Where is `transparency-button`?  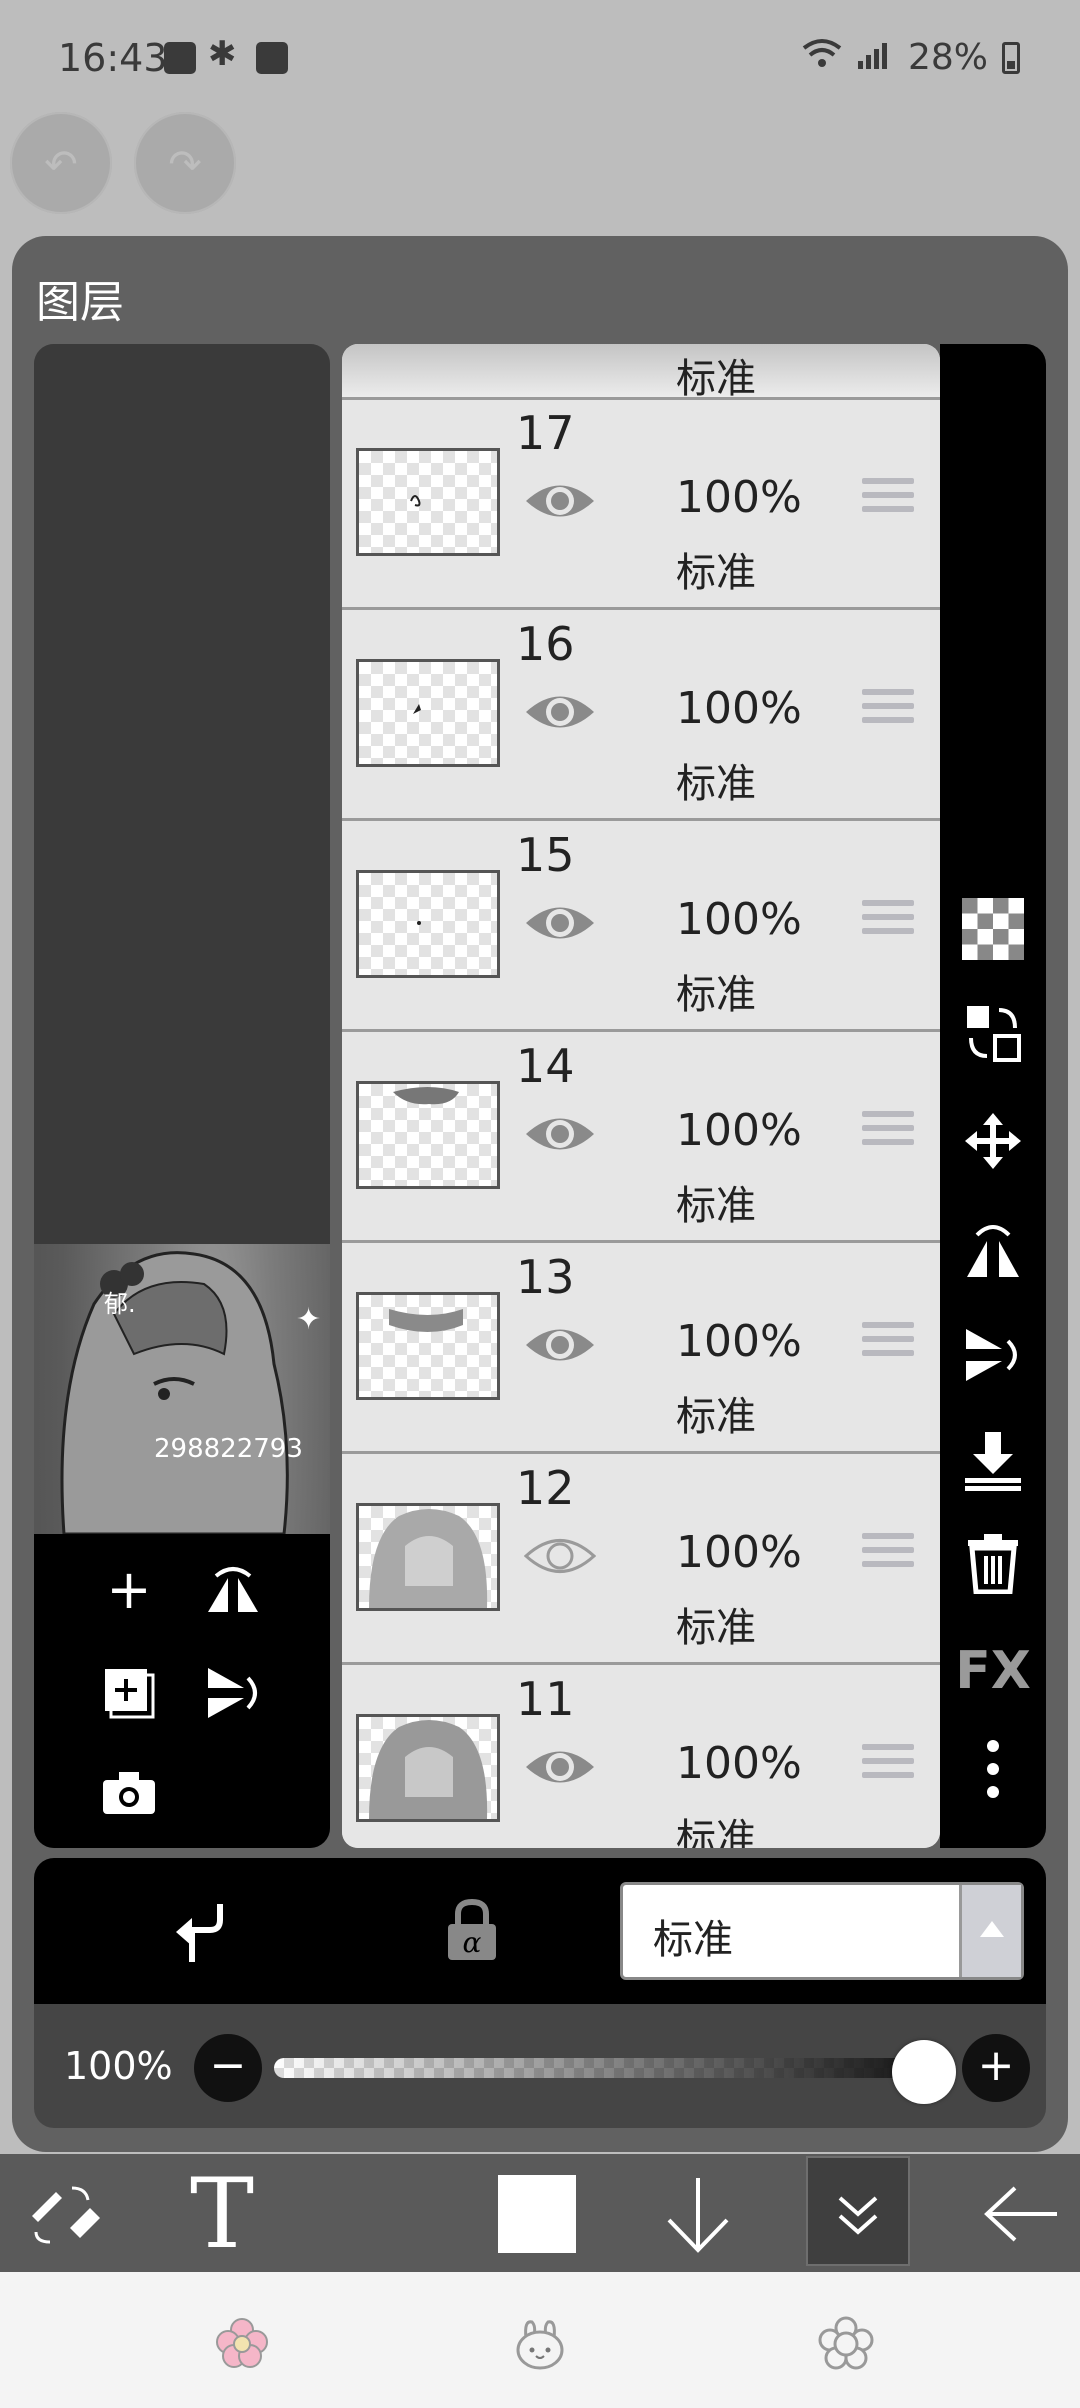
transparency-button is located at coordinates (993, 929).